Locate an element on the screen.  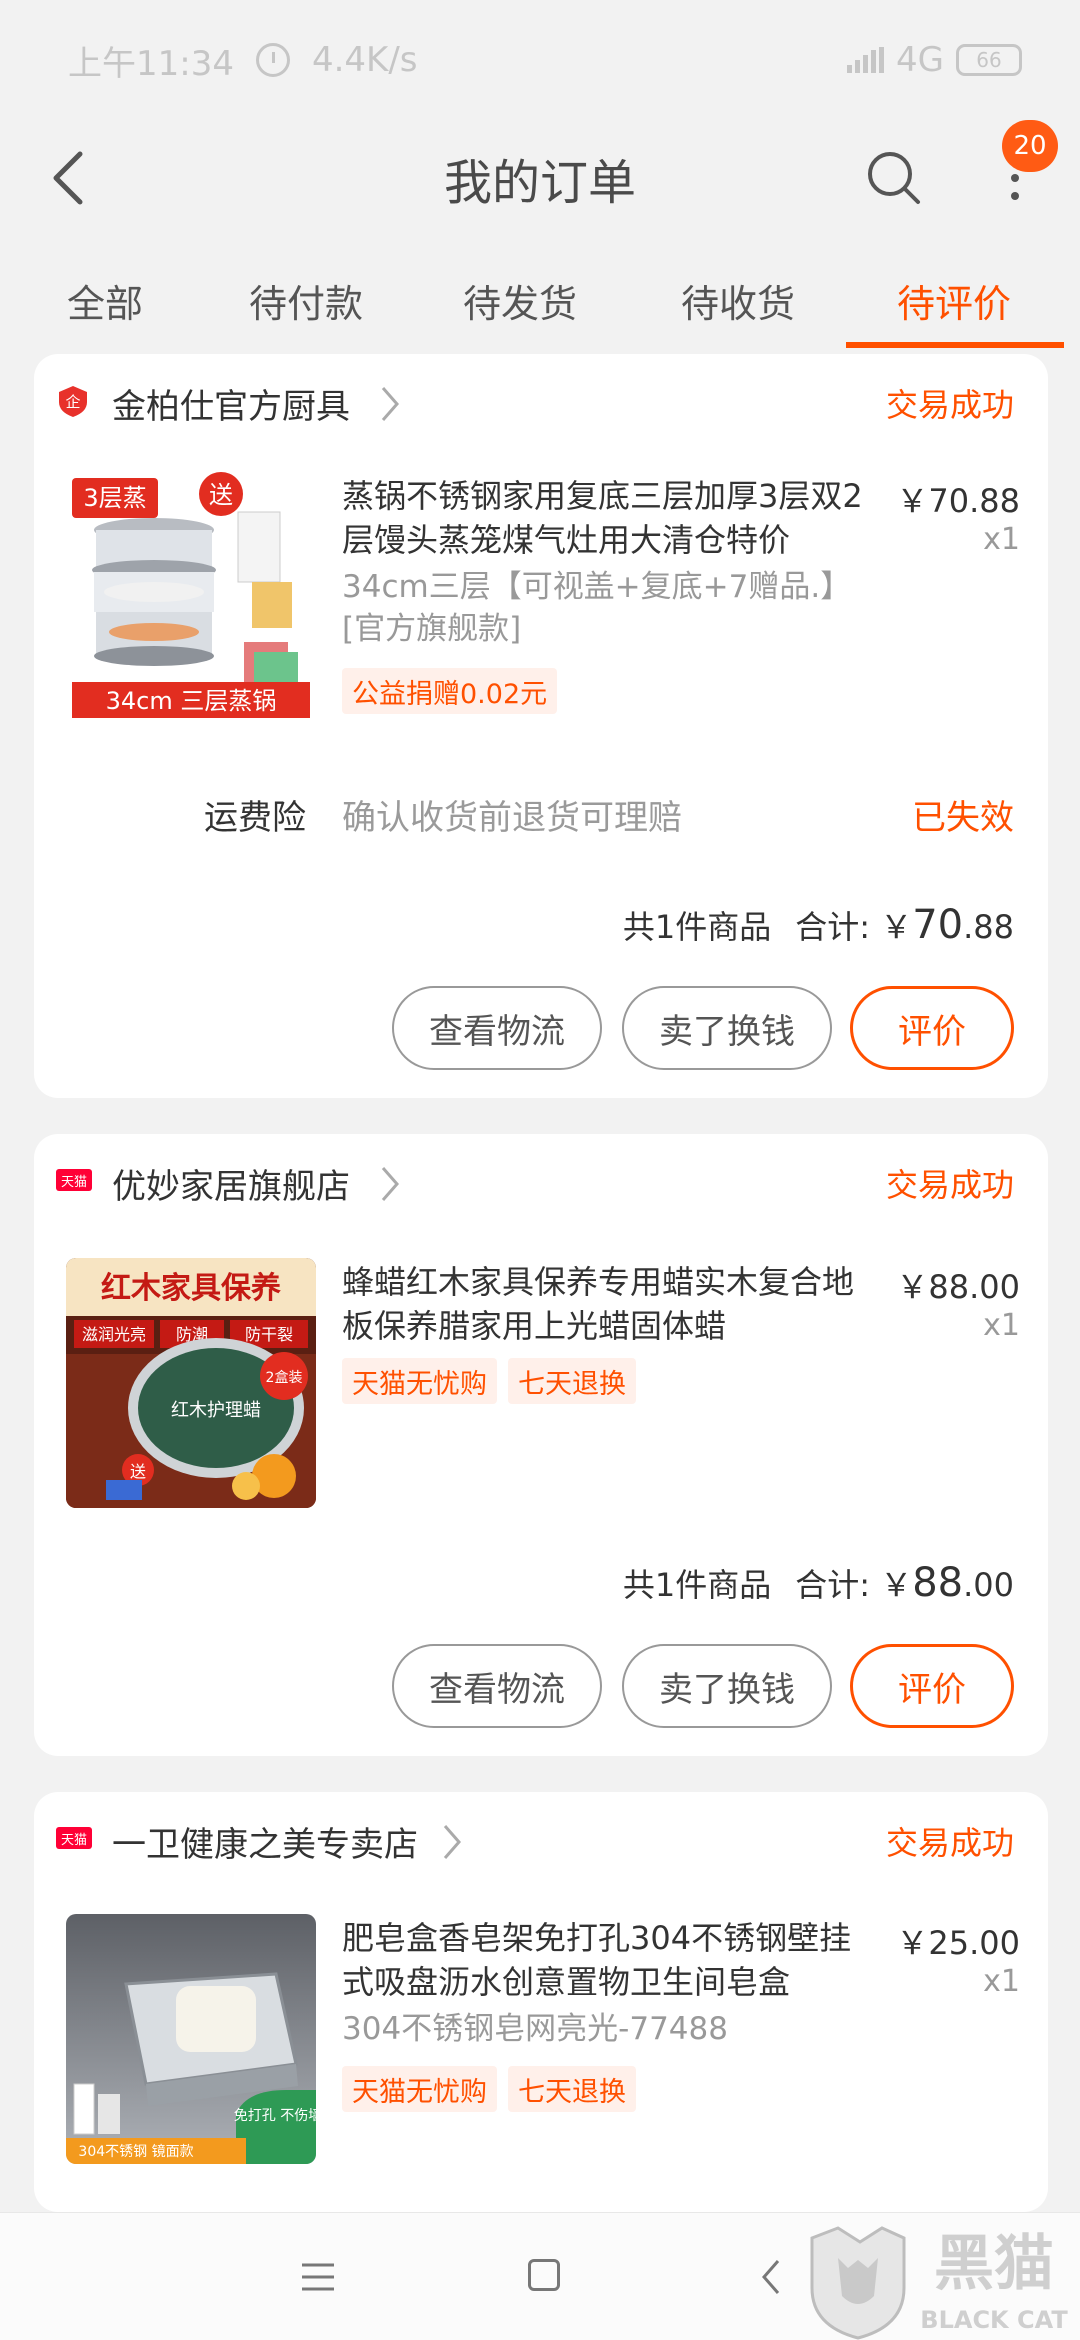
page-title: 我的订单 is located at coordinates (539, 183).